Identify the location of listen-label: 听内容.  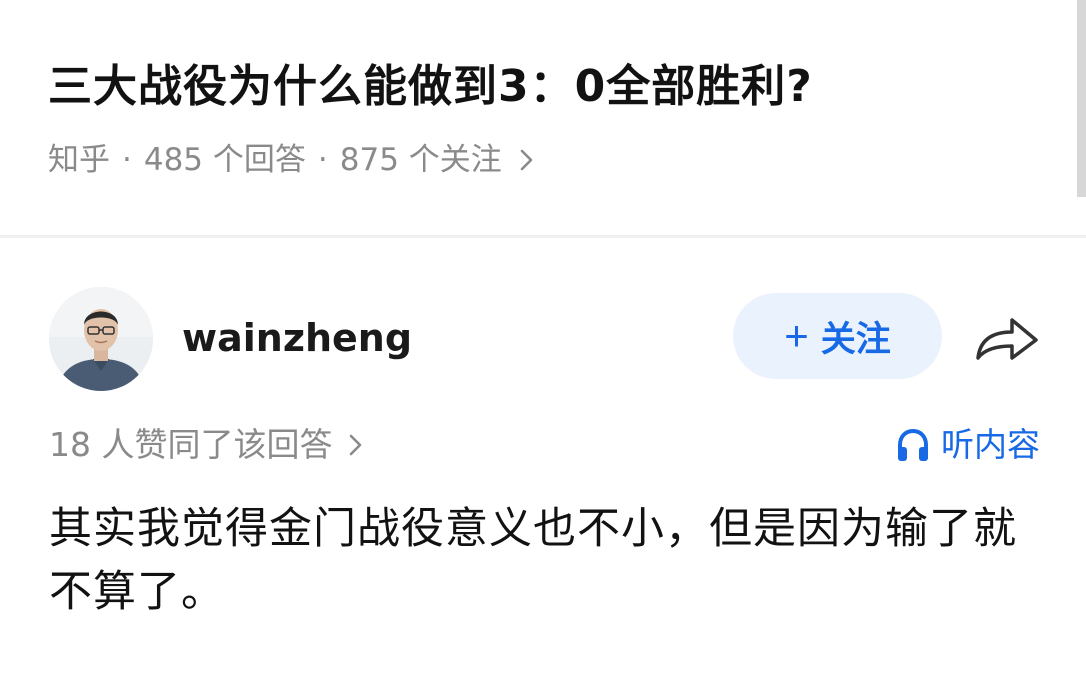
(990, 444).